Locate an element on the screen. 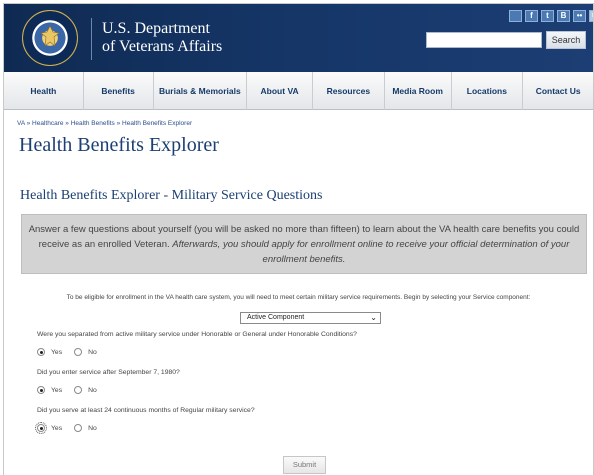  question-1-no-label: No is located at coordinates (92, 352).